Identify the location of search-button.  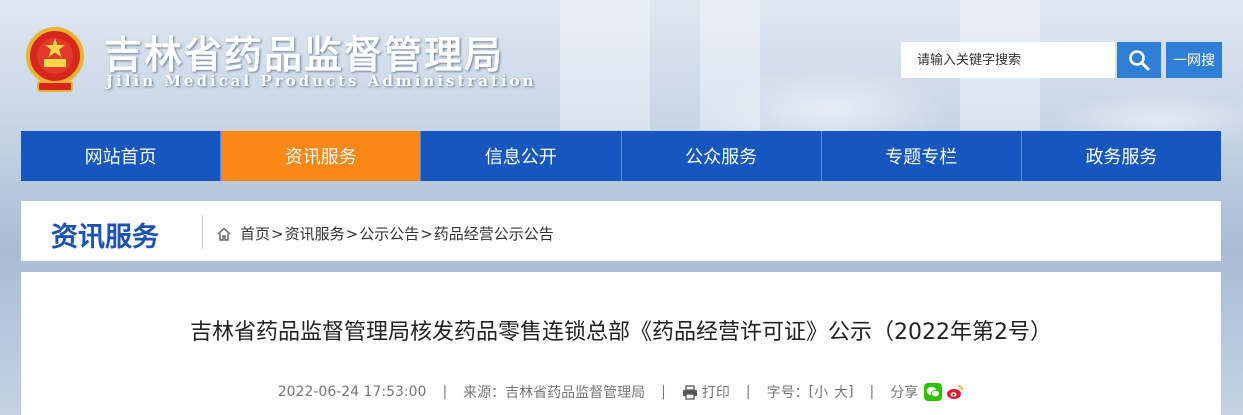
(1139, 60).